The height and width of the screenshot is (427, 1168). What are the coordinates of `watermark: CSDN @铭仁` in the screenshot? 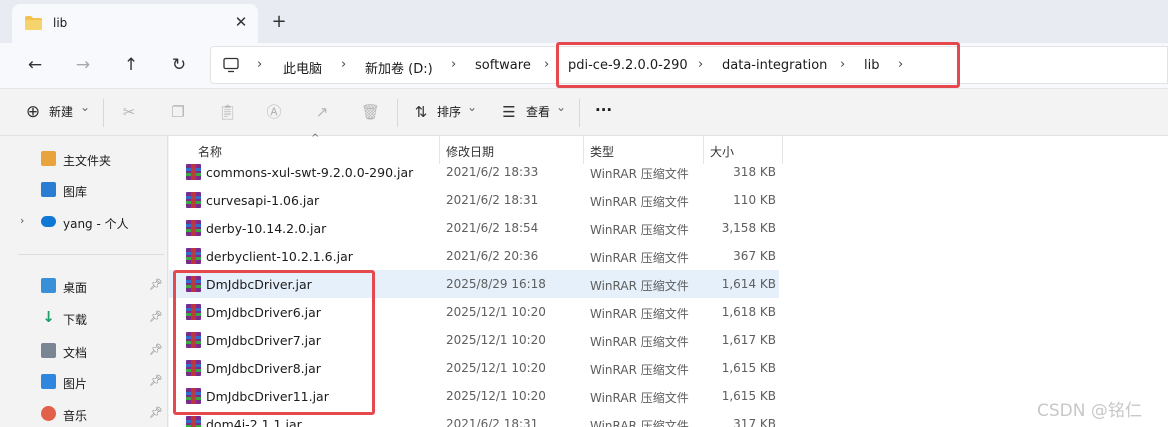 It's located at (1089, 411).